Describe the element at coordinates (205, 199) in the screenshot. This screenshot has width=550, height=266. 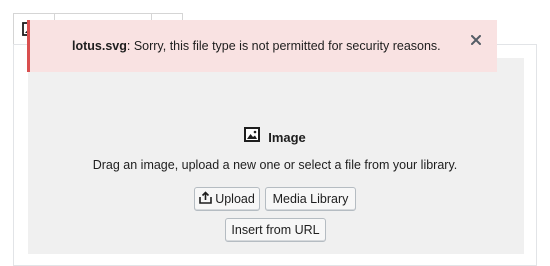
I see `upload-icon` at that location.